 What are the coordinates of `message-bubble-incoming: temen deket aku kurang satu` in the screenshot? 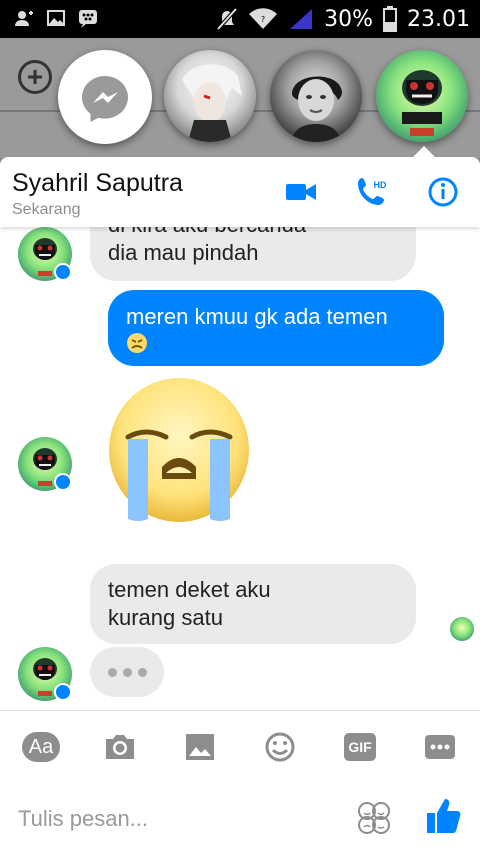 It's located at (253, 604).